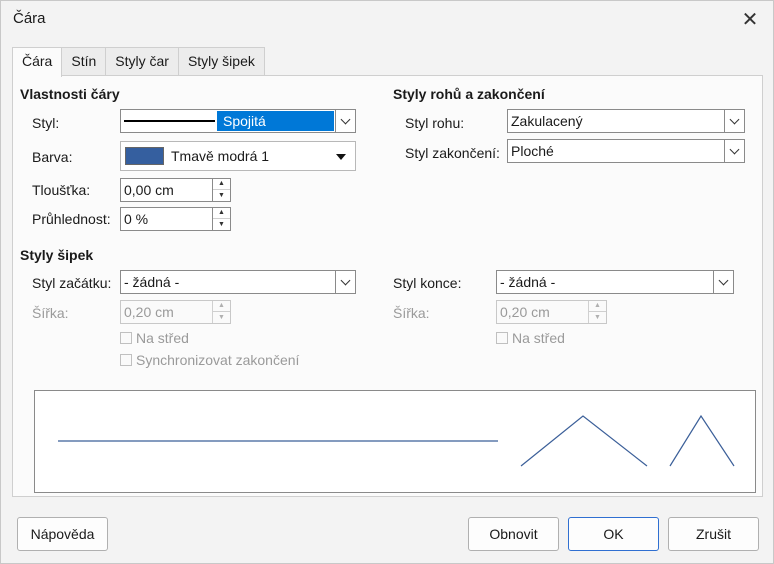 The width and height of the screenshot is (774, 564). What do you see at coordinates (57, 255) in the screenshot?
I see `arrow-styles-heading: Styly šipek` at bounding box center [57, 255].